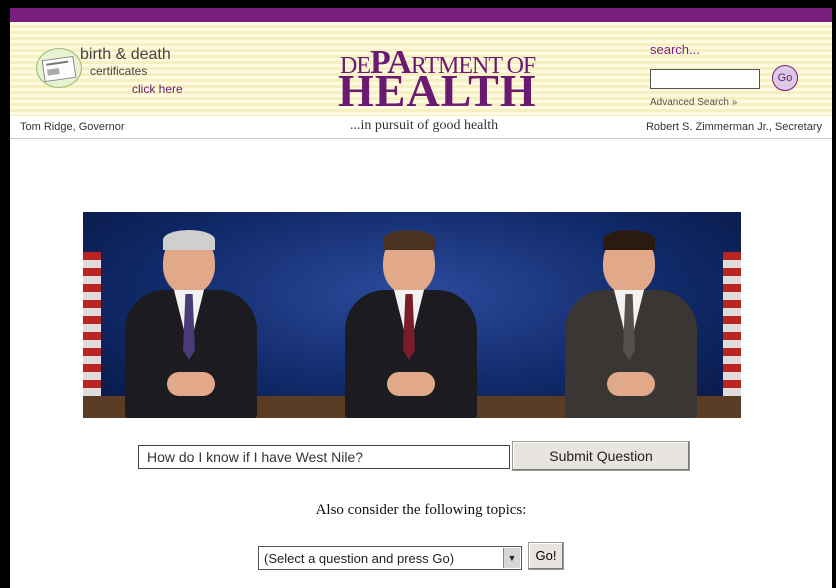 The width and height of the screenshot is (836, 588). Describe the element at coordinates (118, 71) in the screenshot. I see `certificates-subtitle: certificates` at that location.